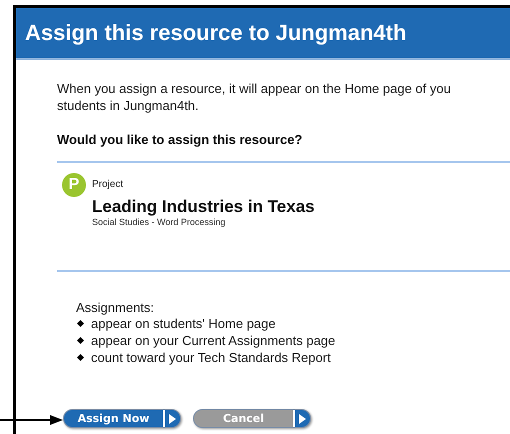  I want to click on resource-subtitle: Social Studies - Word Processing, so click(159, 222).